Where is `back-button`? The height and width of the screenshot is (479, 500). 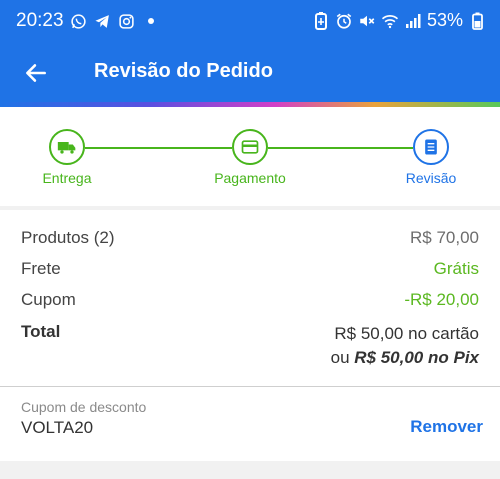
back-button is located at coordinates (36, 73).